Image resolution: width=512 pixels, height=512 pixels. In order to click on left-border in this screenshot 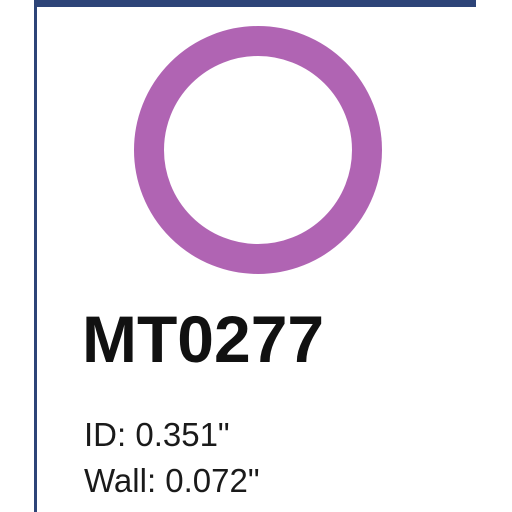, I will do `click(35, 256)`.